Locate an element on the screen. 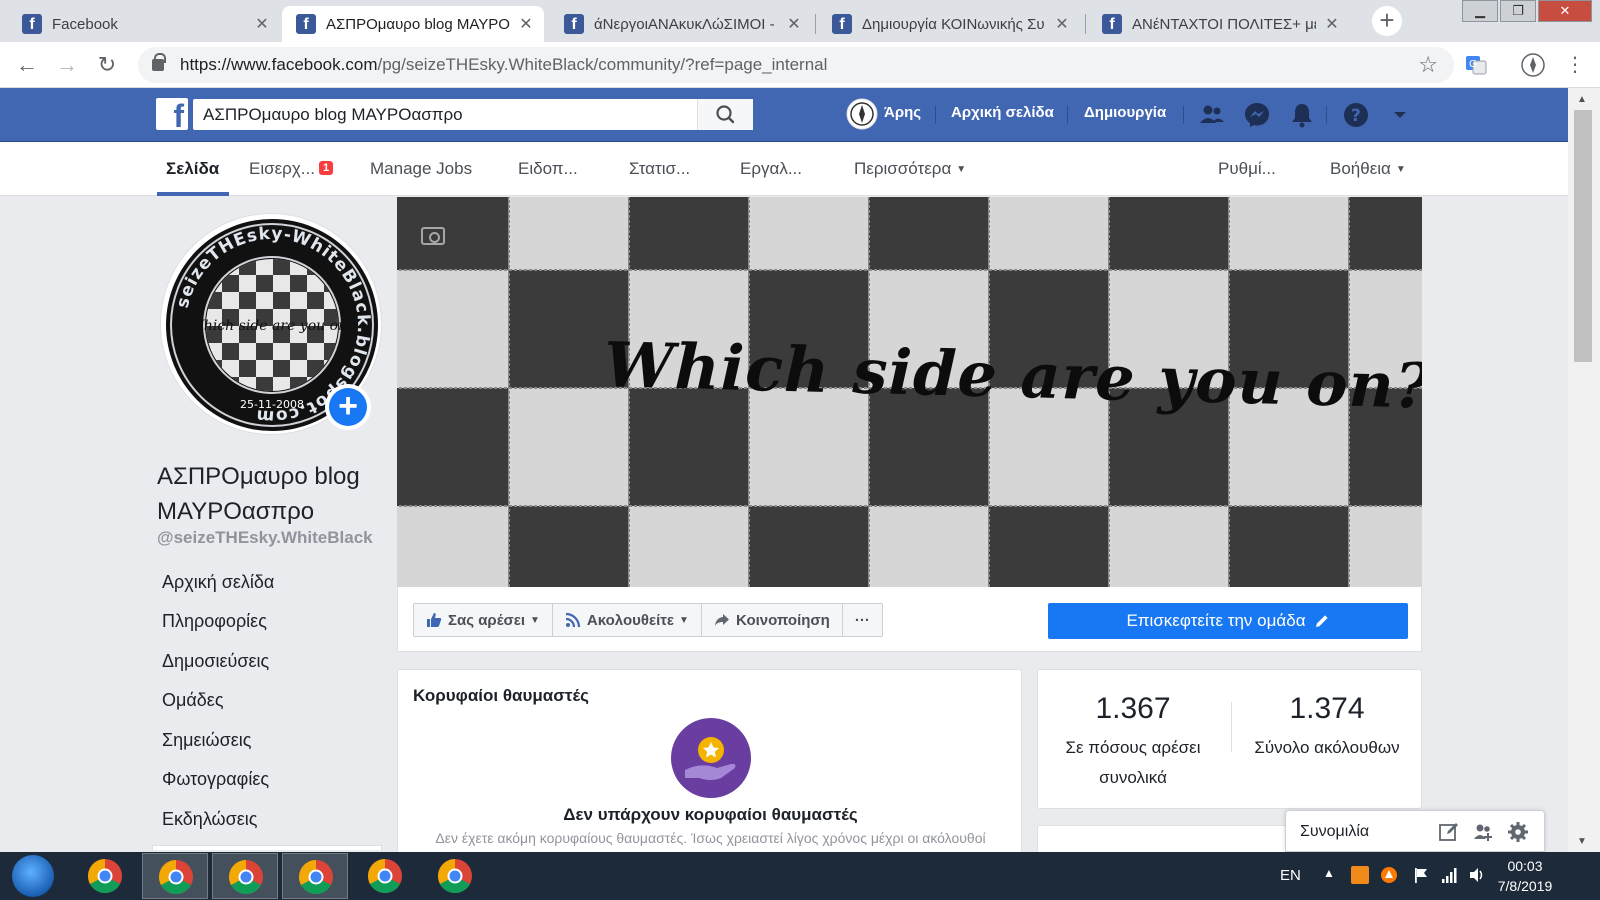 This screenshot has width=1600, height=900. chrome-icon is located at coordinates (176, 877).